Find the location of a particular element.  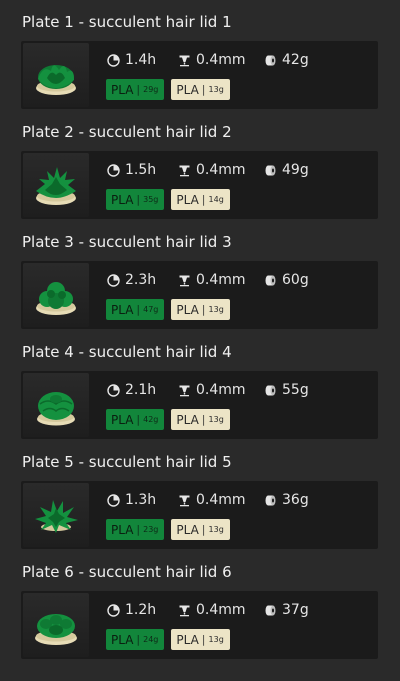

plate-card: 1.5h 0.4mm 49g PLA | 35g PLA | 14g is located at coordinates (199, 185).